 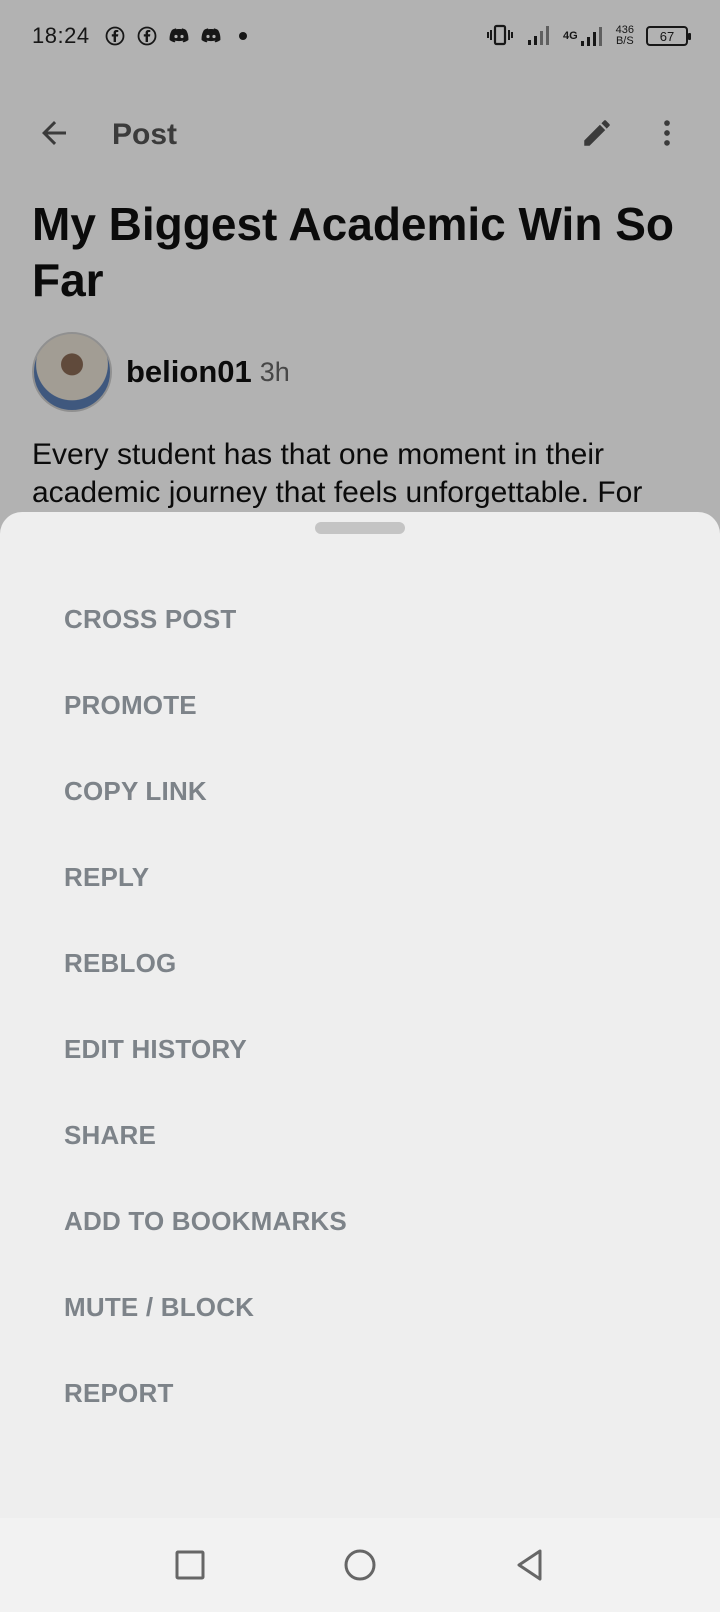 What do you see at coordinates (360, 1393) in the screenshot?
I see `menu-item-report: REPORT` at bounding box center [360, 1393].